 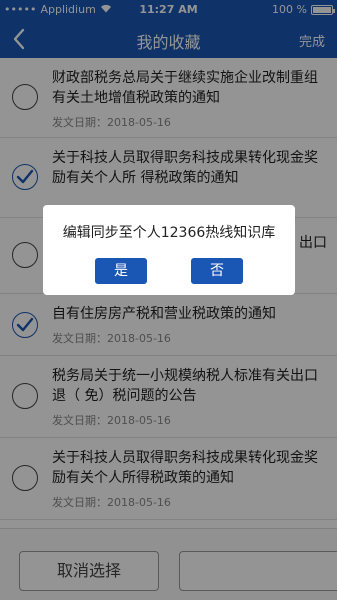 I want to click on no-button: 否, so click(x=217, y=271).